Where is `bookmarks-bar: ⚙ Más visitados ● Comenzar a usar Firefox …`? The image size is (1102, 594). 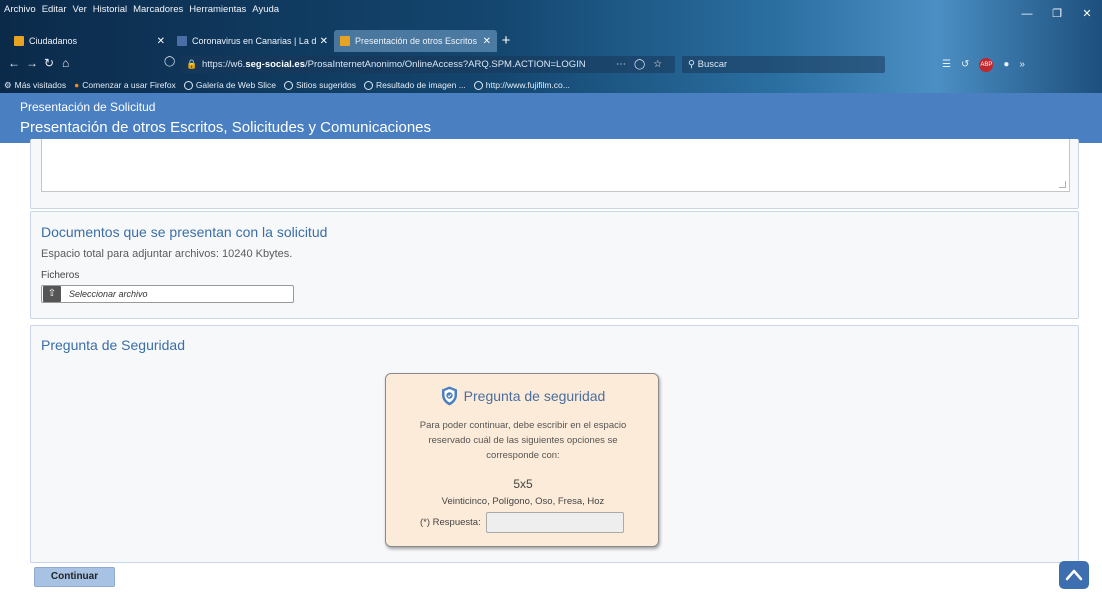 bookmarks-bar: ⚙ Más visitados ● Comenzar a usar Firefox … is located at coordinates (287, 85).